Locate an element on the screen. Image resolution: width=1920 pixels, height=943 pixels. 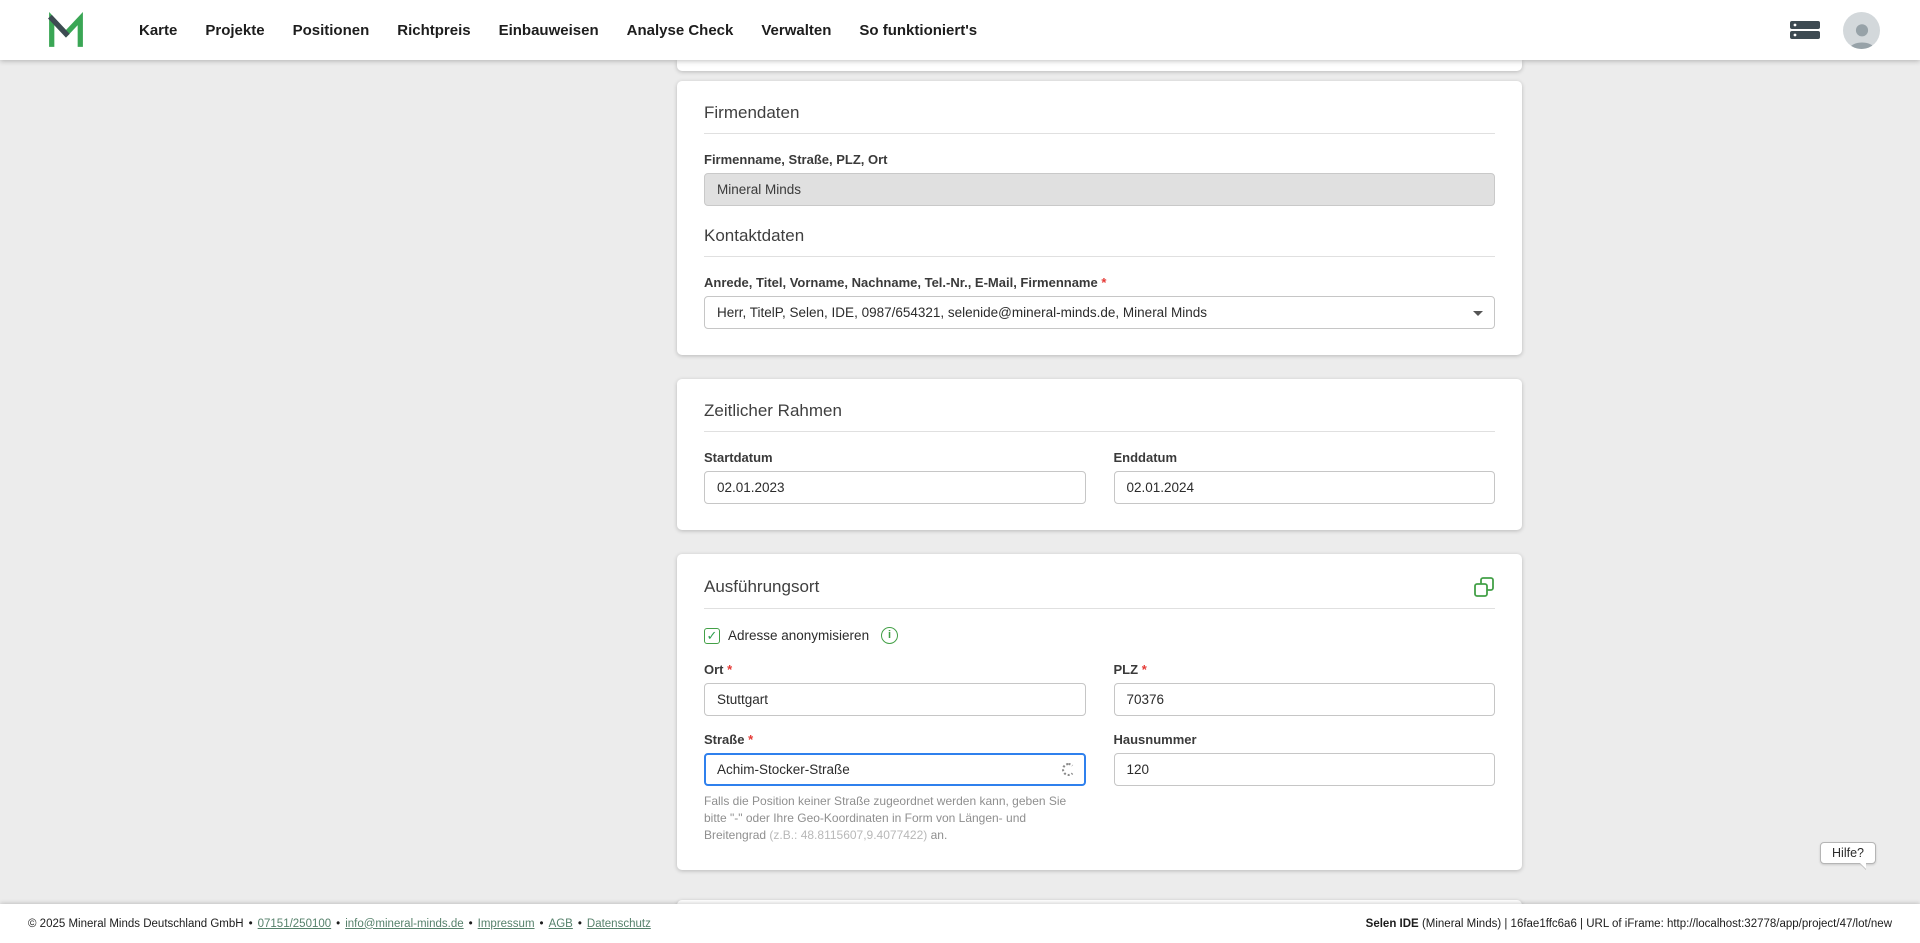
server-icon is located at coordinates (1805, 30).